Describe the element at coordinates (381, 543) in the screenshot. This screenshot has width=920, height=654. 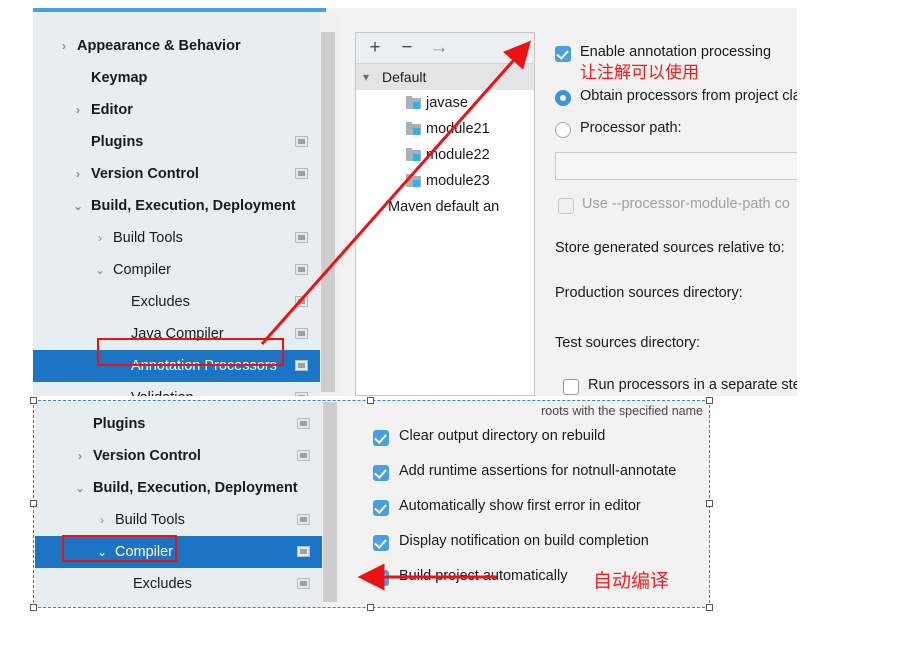
I see `checkbox-display-notification-on-build-completion` at that location.